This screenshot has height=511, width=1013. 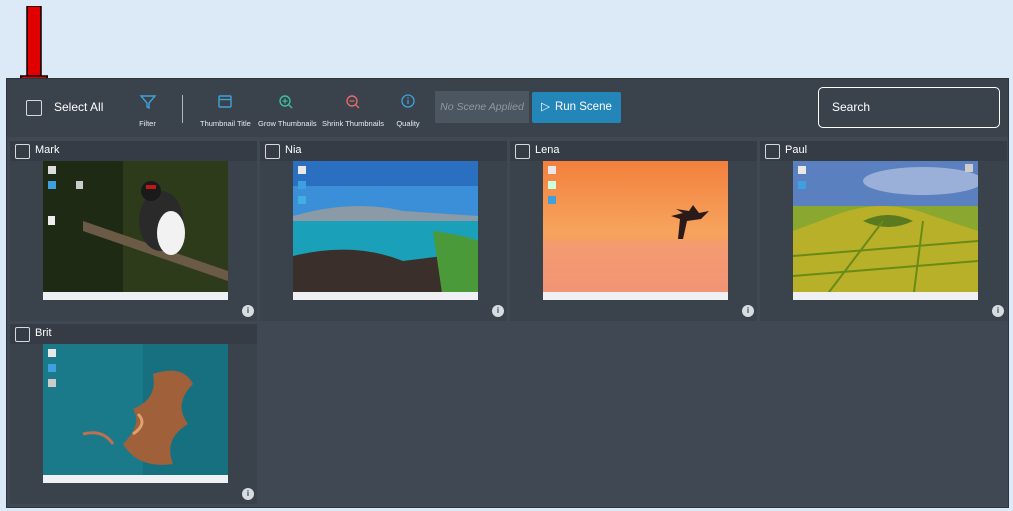 What do you see at coordinates (583, 107) in the screenshot?
I see `run-scene-label: Run Scene` at bounding box center [583, 107].